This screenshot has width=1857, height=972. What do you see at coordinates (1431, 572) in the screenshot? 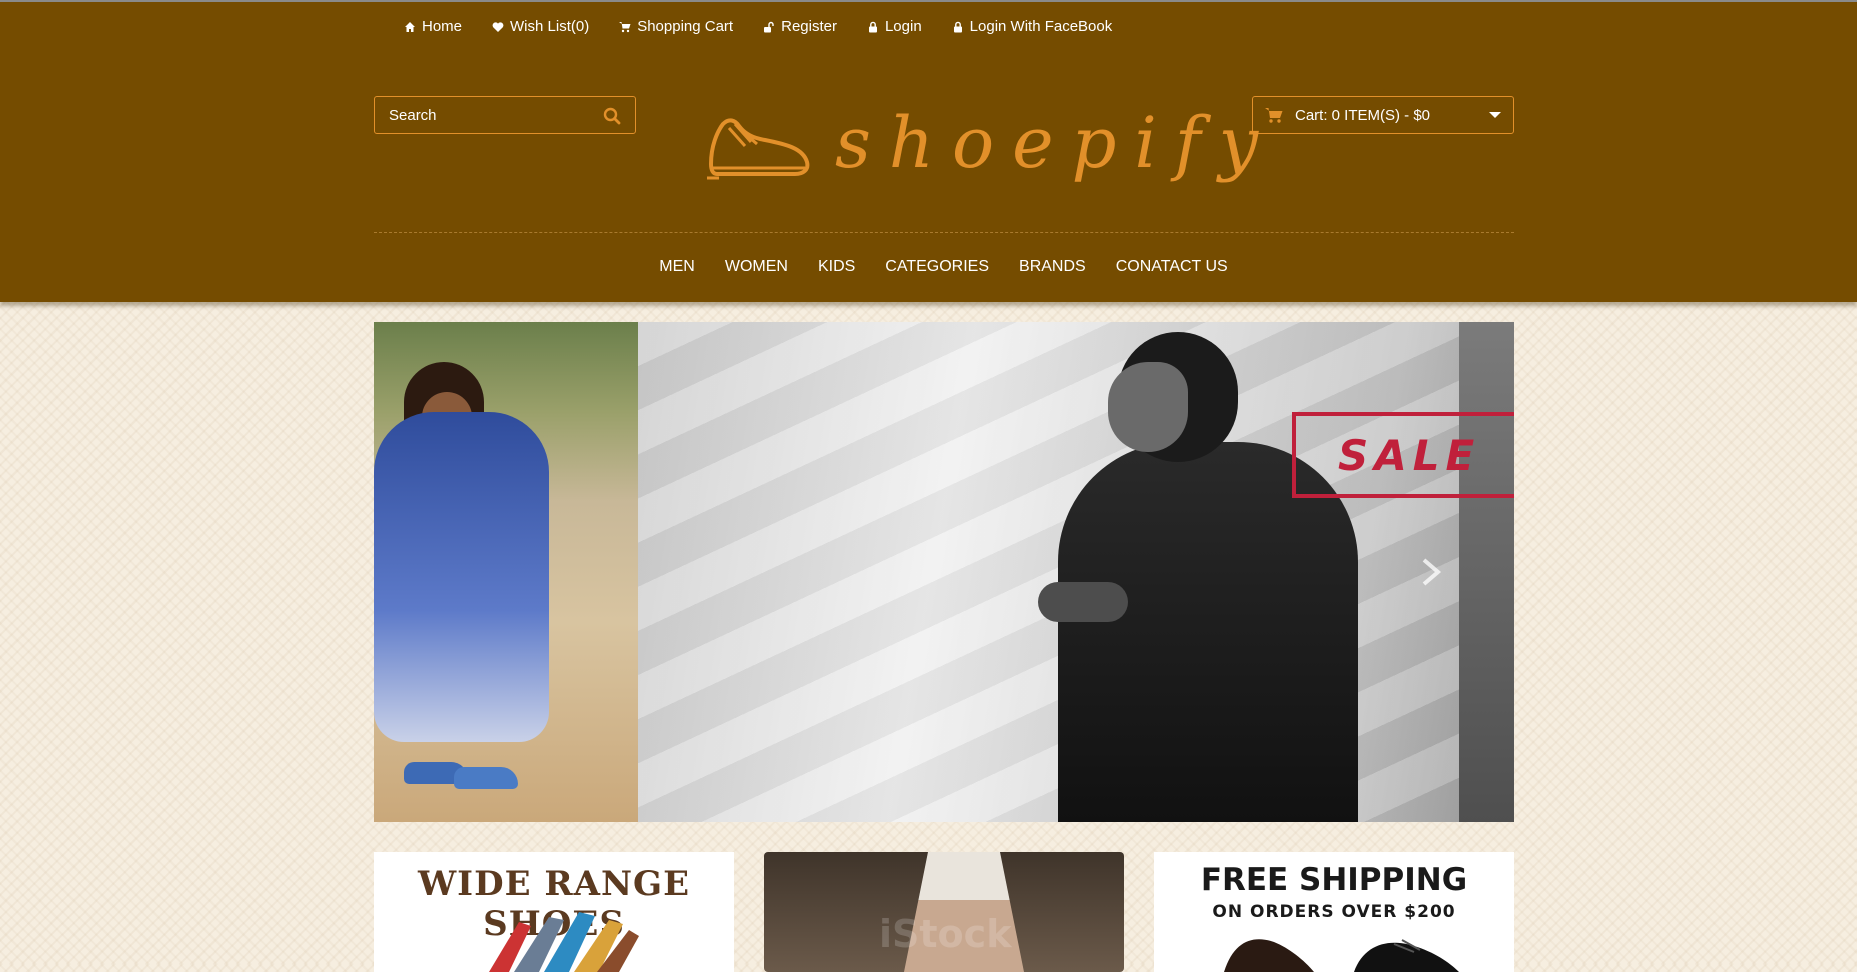
I see `next-slide-arrow-icon` at bounding box center [1431, 572].